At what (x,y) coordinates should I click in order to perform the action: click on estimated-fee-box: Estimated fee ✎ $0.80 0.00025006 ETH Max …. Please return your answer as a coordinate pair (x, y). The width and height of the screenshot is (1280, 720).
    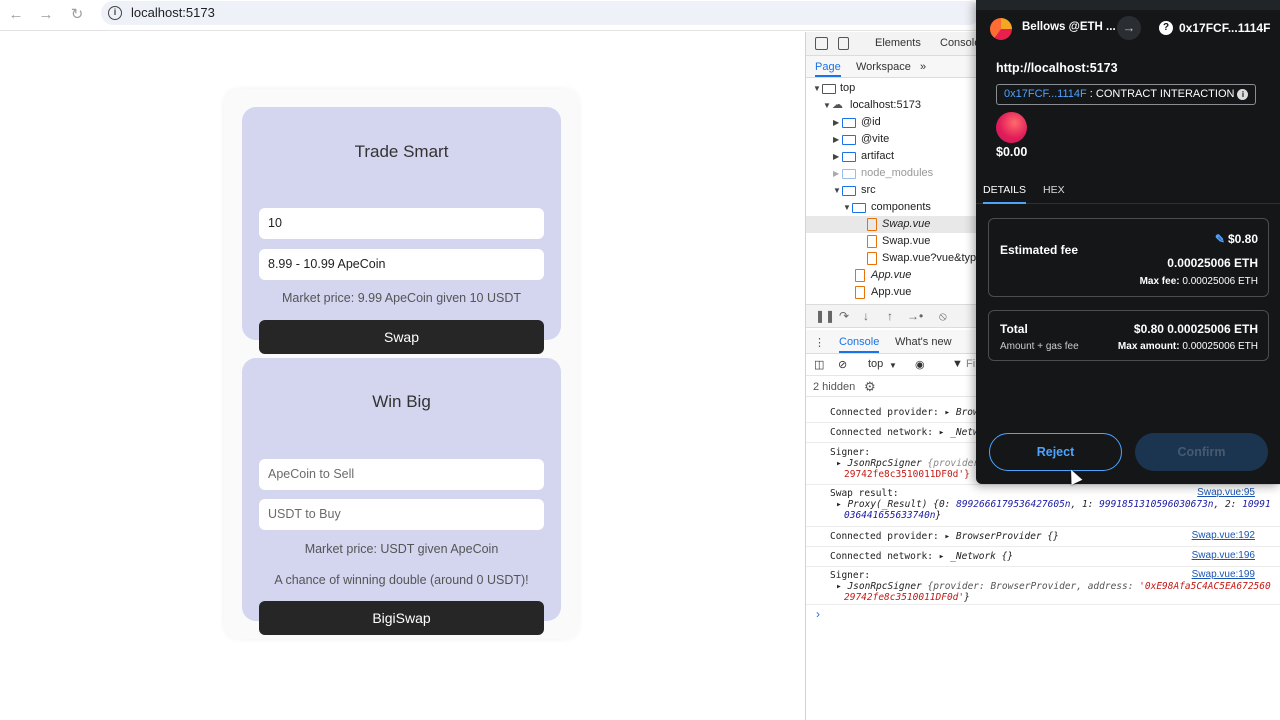
    Looking at the image, I should click on (1128, 257).